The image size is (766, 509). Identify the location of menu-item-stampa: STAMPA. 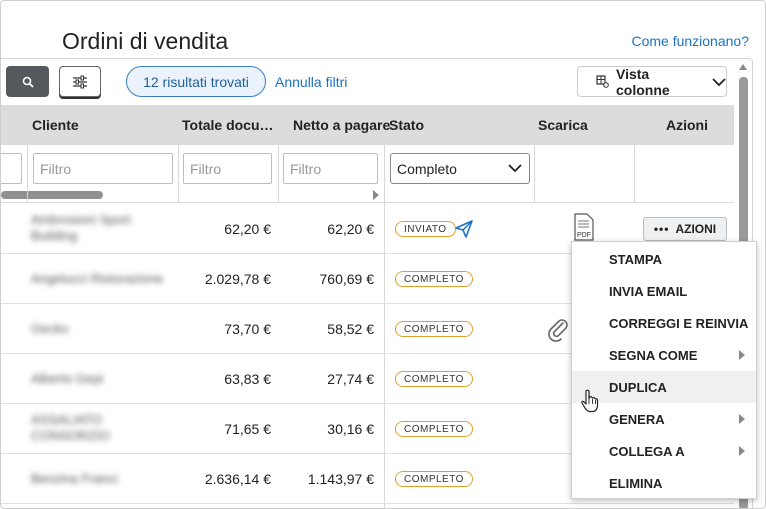
(664, 259).